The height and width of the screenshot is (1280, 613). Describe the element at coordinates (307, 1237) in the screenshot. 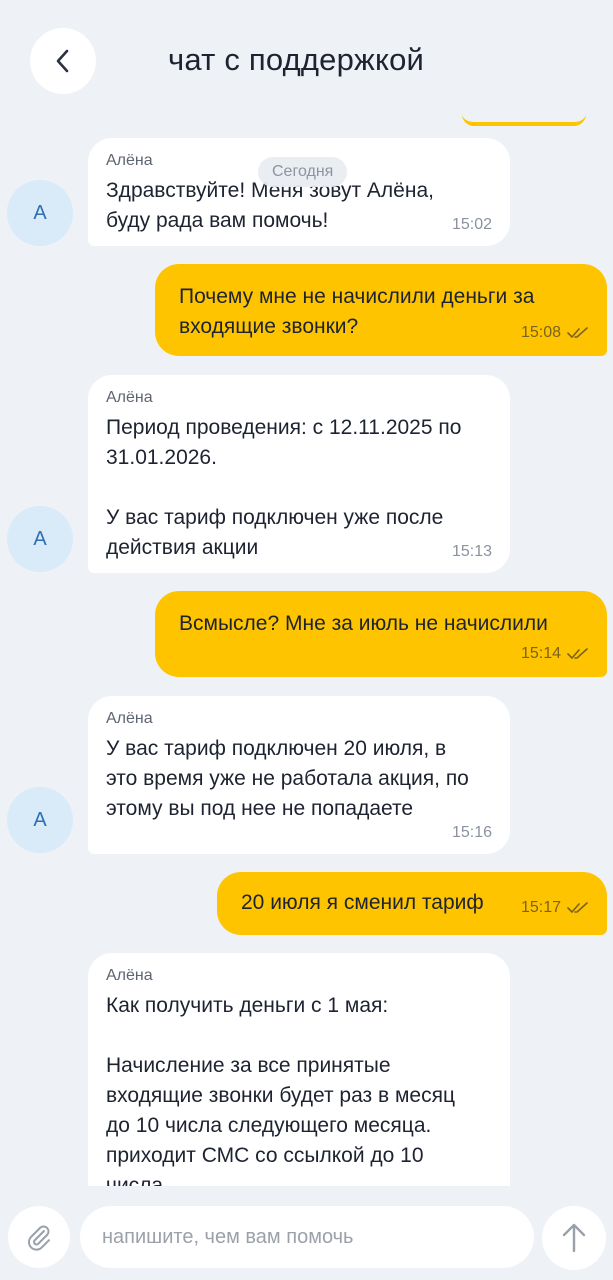

I see `message-input` at that location.